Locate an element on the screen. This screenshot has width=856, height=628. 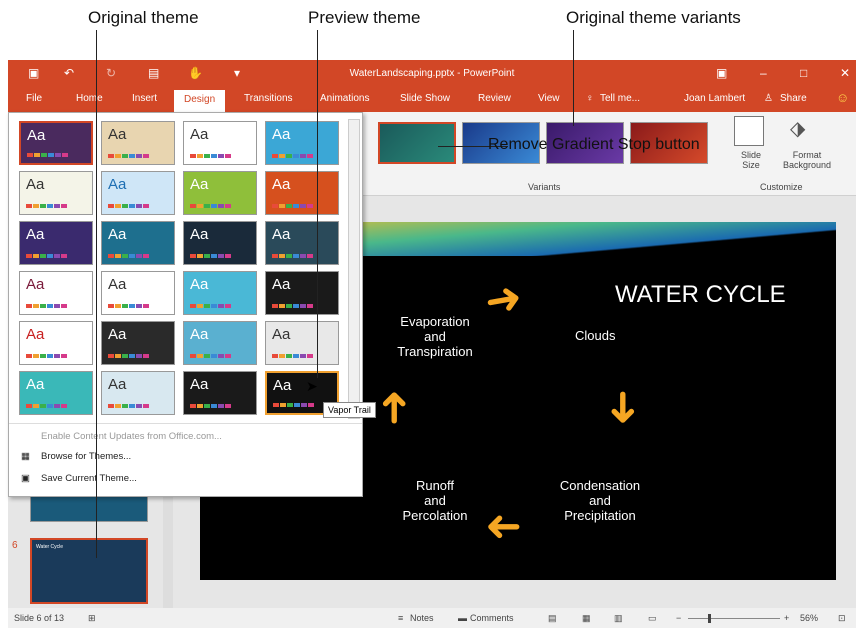
zoom-out-icon: − is located at coordinates (678, 618).